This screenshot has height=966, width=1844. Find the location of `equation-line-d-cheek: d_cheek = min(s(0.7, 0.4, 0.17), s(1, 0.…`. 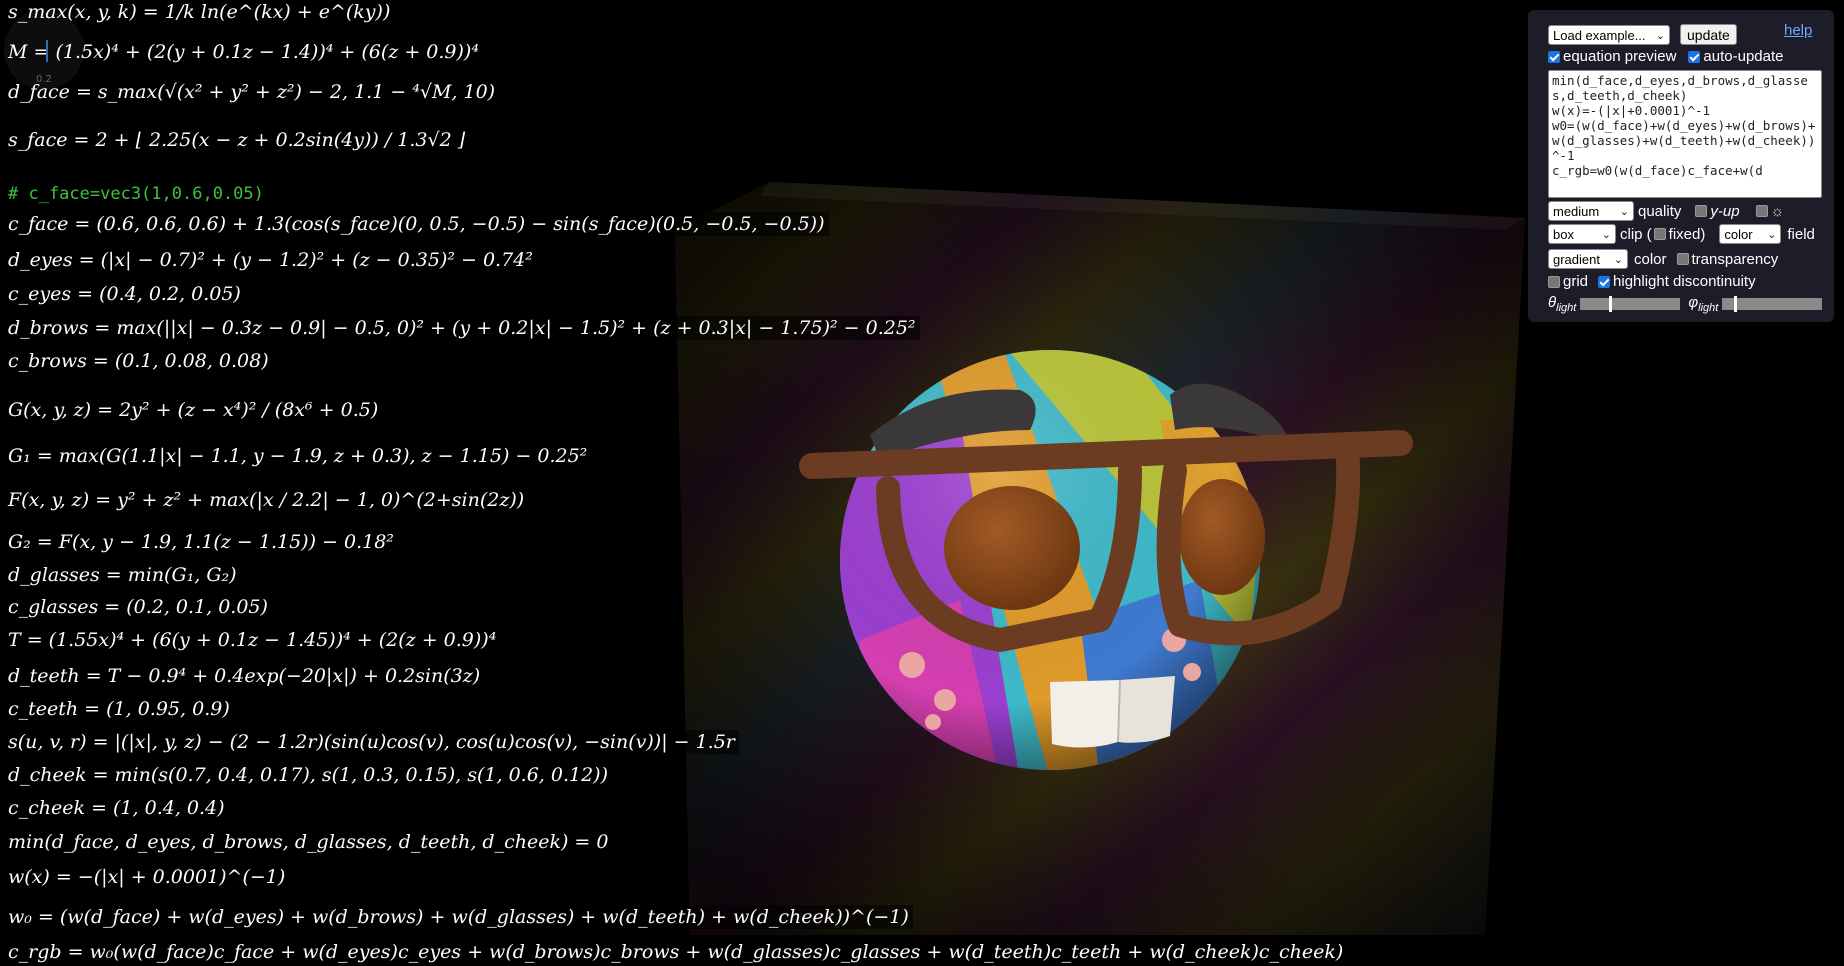

equation-line-d-cheek: d_cheek = min(s(0.7, 0.4, 0.17), s(1, 0.… is located at coordinates (309, 775).